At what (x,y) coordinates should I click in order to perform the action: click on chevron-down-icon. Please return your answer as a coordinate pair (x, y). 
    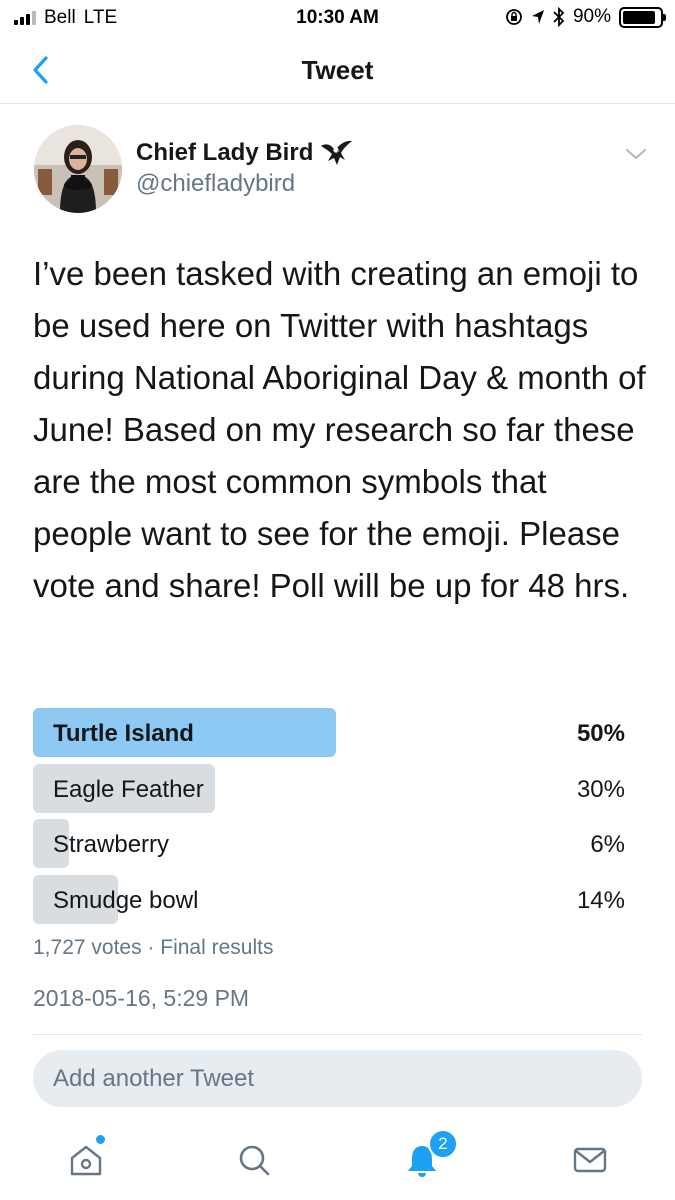
    Looking at the image, I should click on (636, 154).